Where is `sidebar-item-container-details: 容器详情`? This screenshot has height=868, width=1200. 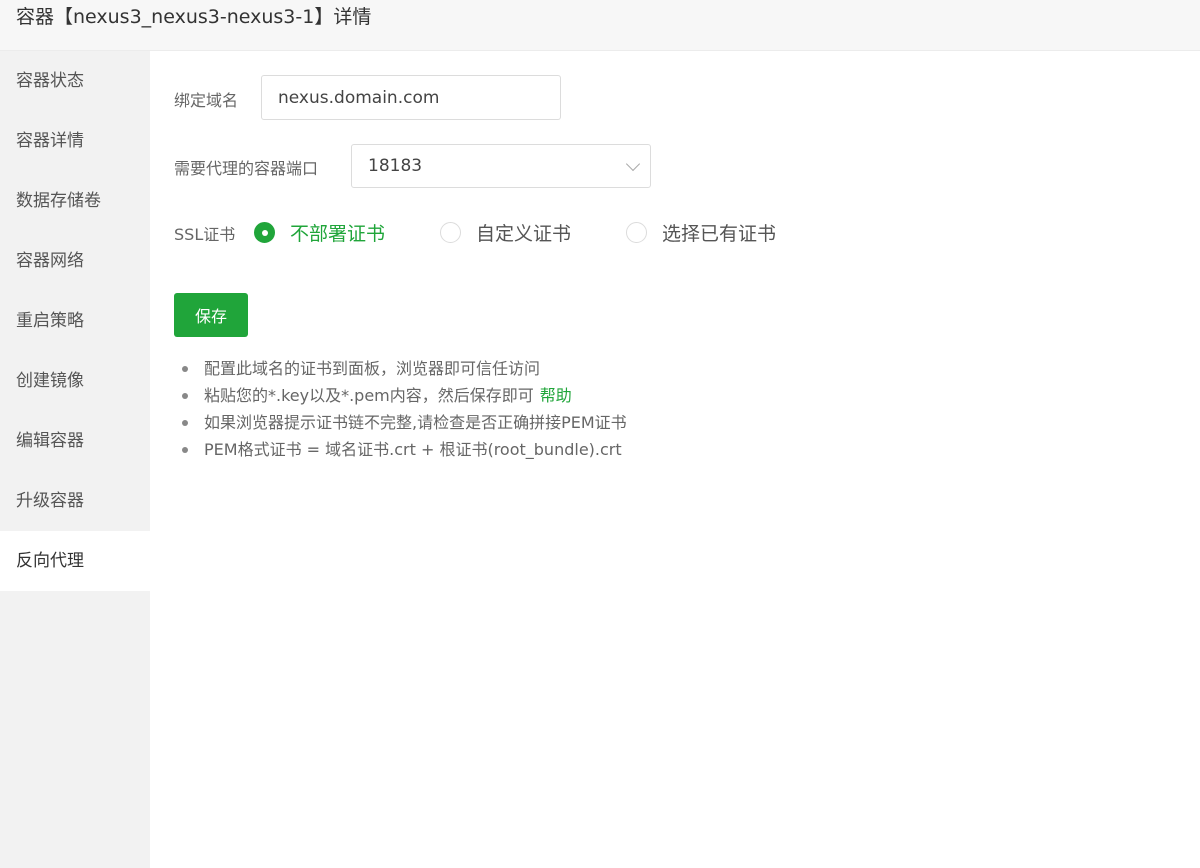 sidebar-item-container-details: 容器详情 is located at coordinates (75, 141).